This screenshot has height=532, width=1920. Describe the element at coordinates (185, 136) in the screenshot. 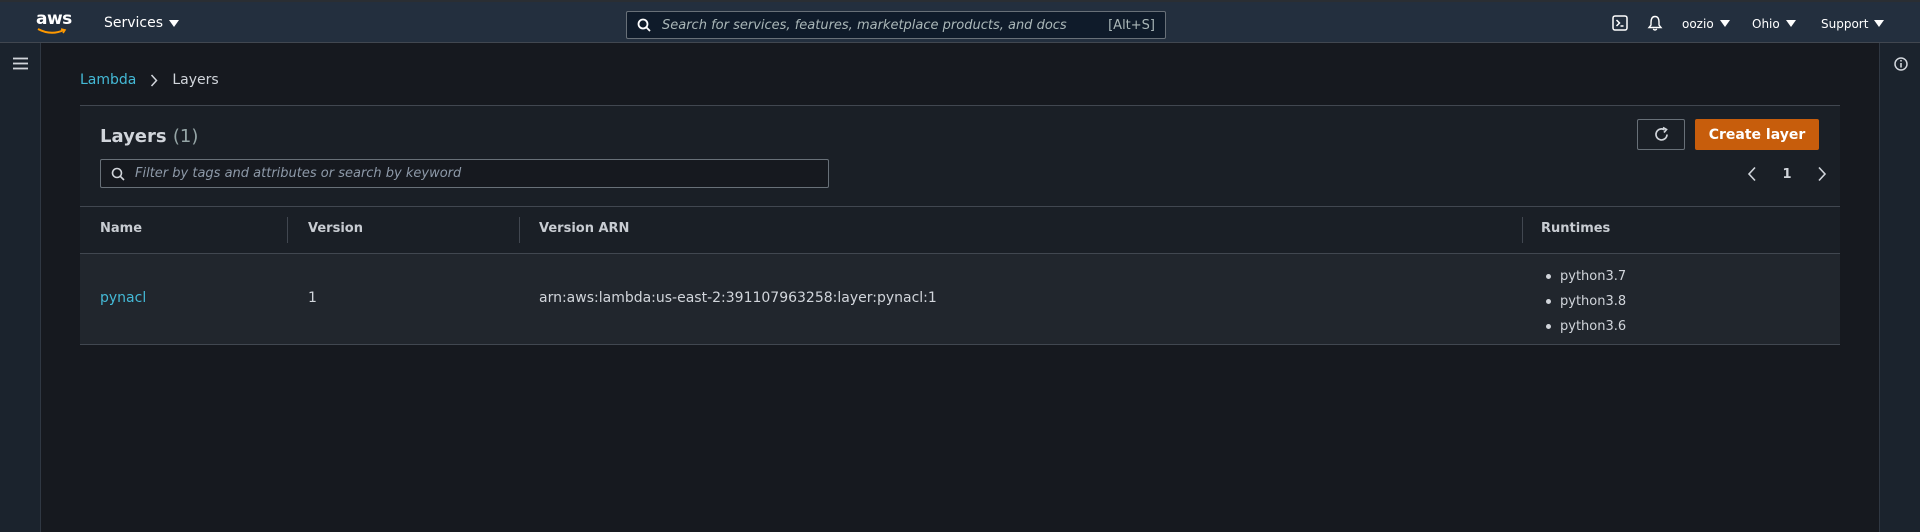

I see `panel-count: (1)` at that location.